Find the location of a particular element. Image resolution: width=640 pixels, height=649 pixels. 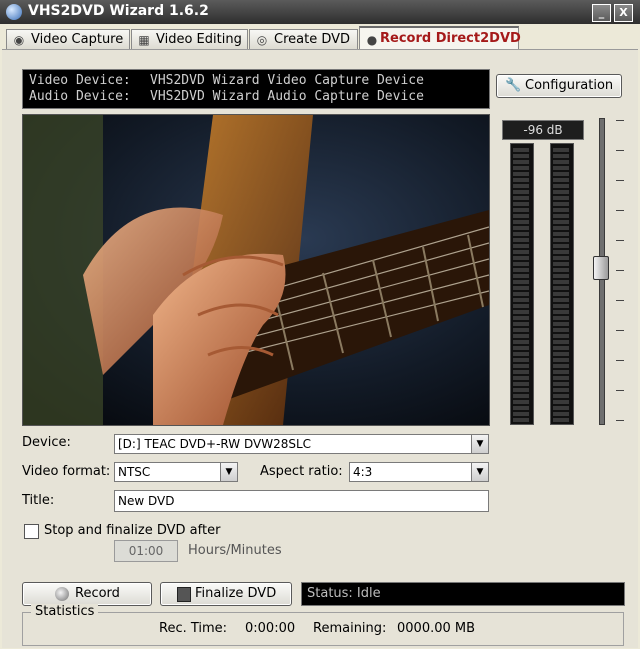

right-level-meter is located at coordinates (562, 284).